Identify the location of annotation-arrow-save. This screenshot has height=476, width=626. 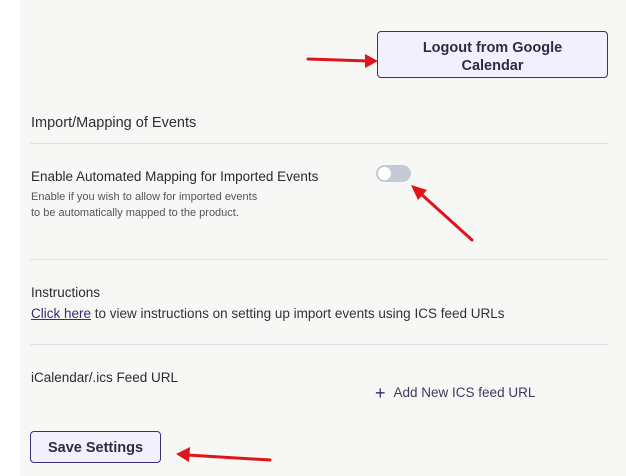
(224, 454).